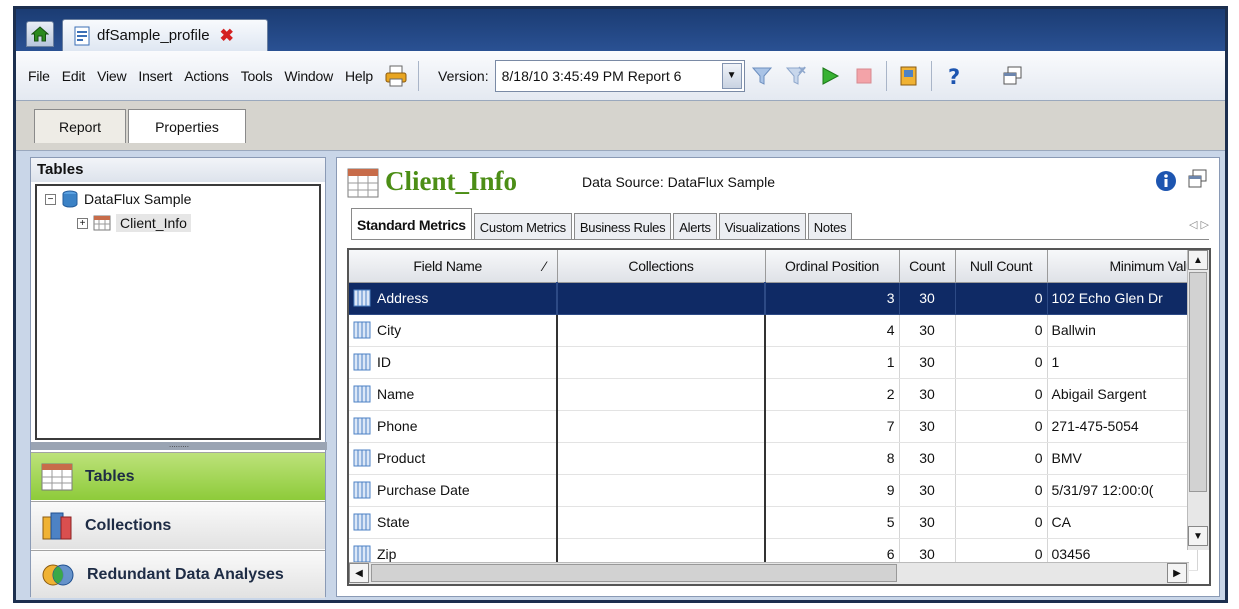  What do you see at coordinates (762, 226) in the screenshot?
I see `tab-visualizations: Visualizations` at bounding box center [762, 226].